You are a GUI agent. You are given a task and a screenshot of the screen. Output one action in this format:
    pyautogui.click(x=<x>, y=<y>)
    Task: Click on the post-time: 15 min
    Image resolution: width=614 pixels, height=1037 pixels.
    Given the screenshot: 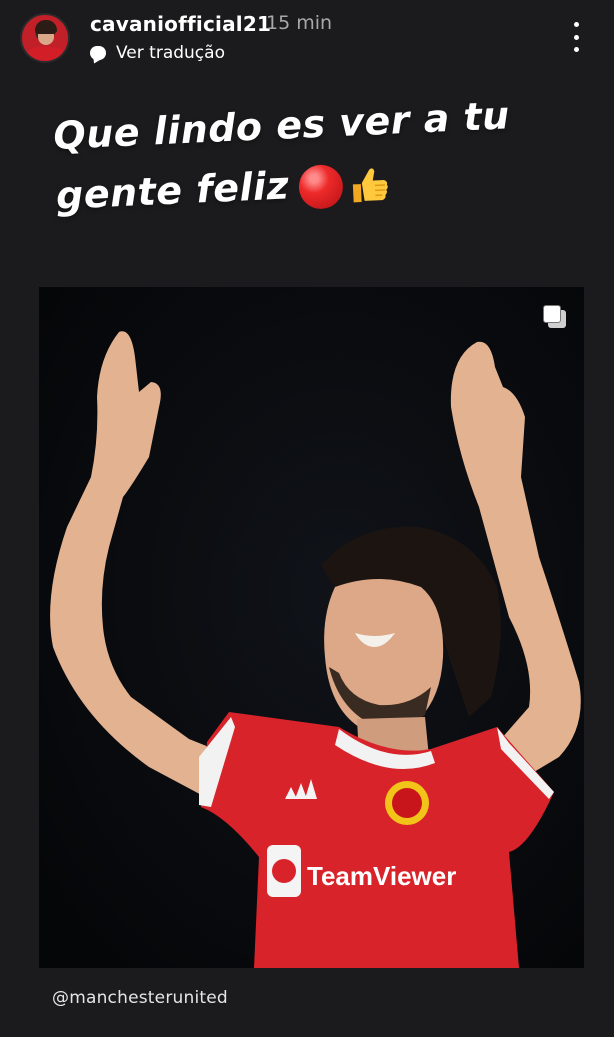 What is the action you would take?
    pyautogui.click(x=299, y=23)
    